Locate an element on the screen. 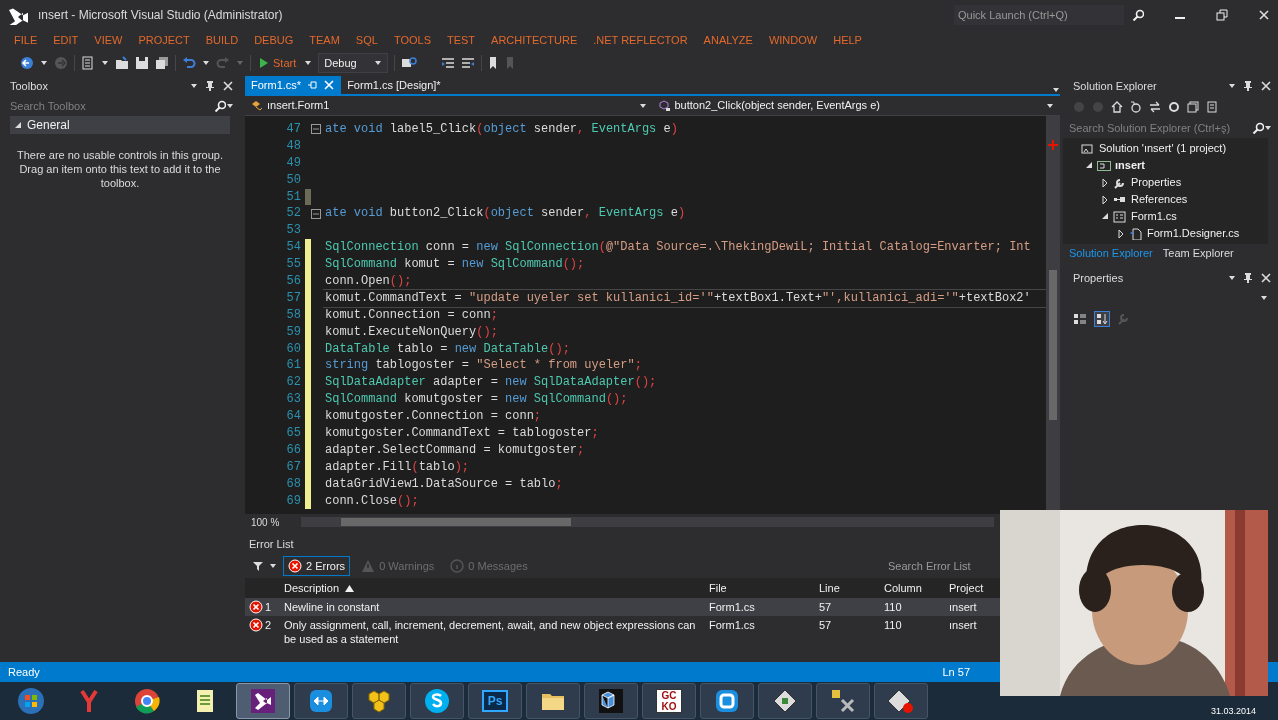 The height and width of the screenshot is (720, 1278). menu-item: SQL is located at coordinates (366, 40).